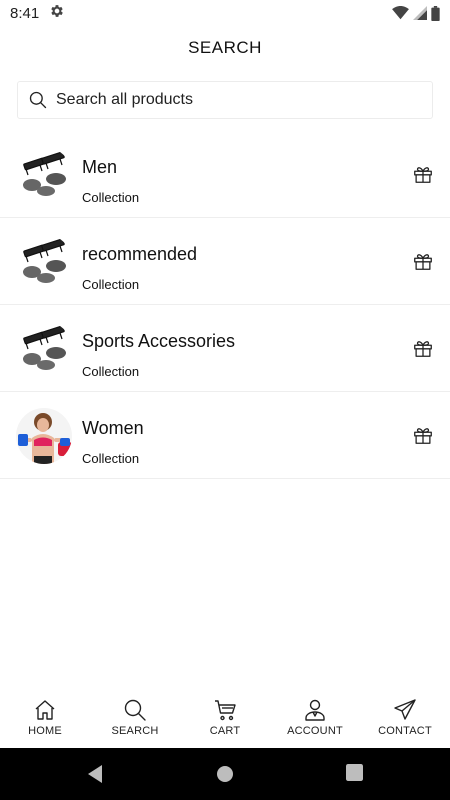 The image size is (450, 800). Describe the element at coordinates (135, 731) in the screenshot. I see `nav-label: SEARCH` at that location.